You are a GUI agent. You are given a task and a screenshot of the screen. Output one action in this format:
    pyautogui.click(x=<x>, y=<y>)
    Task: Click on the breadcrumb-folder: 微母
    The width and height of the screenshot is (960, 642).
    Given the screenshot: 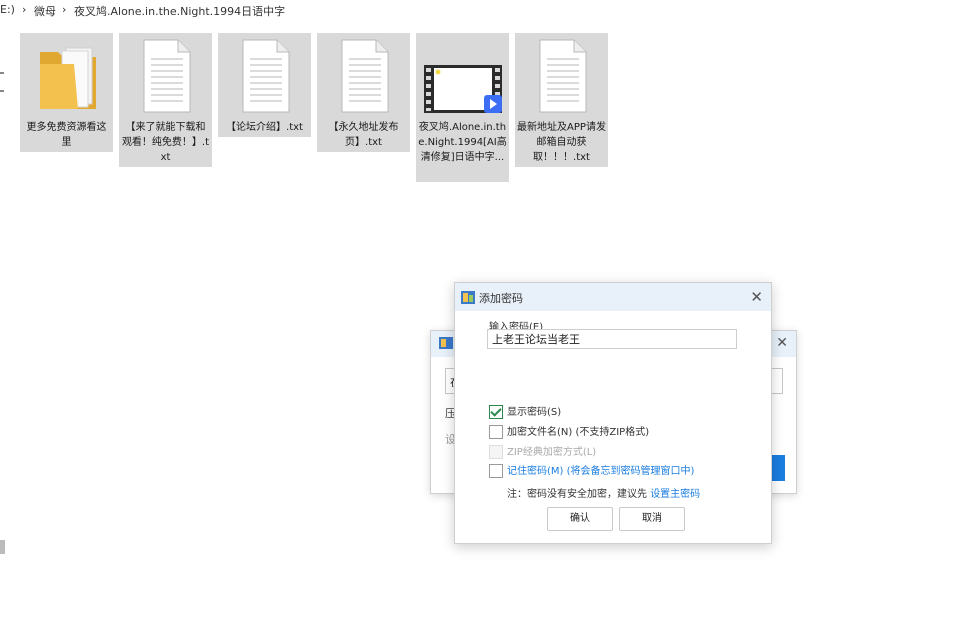 What is the action you would take?
    pyautogui.click(x=45, y=11)
    